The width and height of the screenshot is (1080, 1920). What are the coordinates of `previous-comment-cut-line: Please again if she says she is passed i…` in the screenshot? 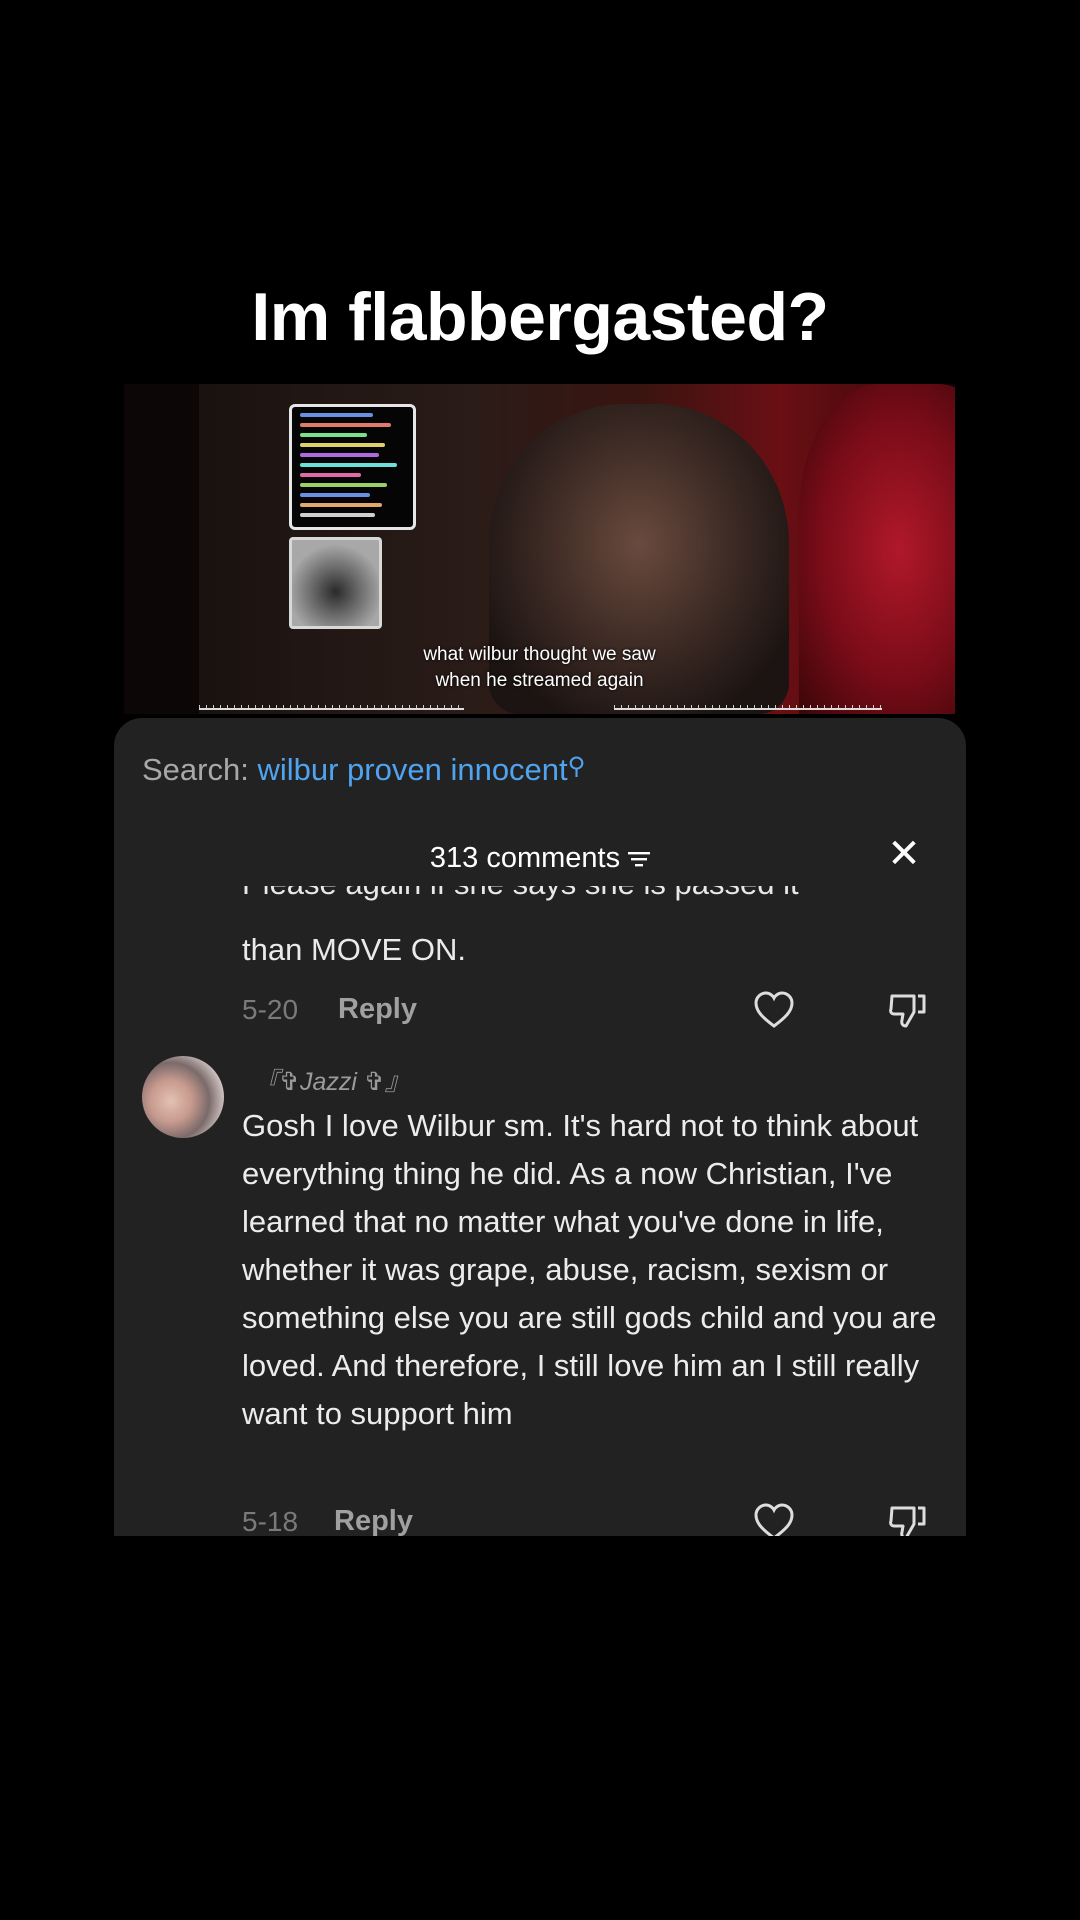 It's located at (592, 895).